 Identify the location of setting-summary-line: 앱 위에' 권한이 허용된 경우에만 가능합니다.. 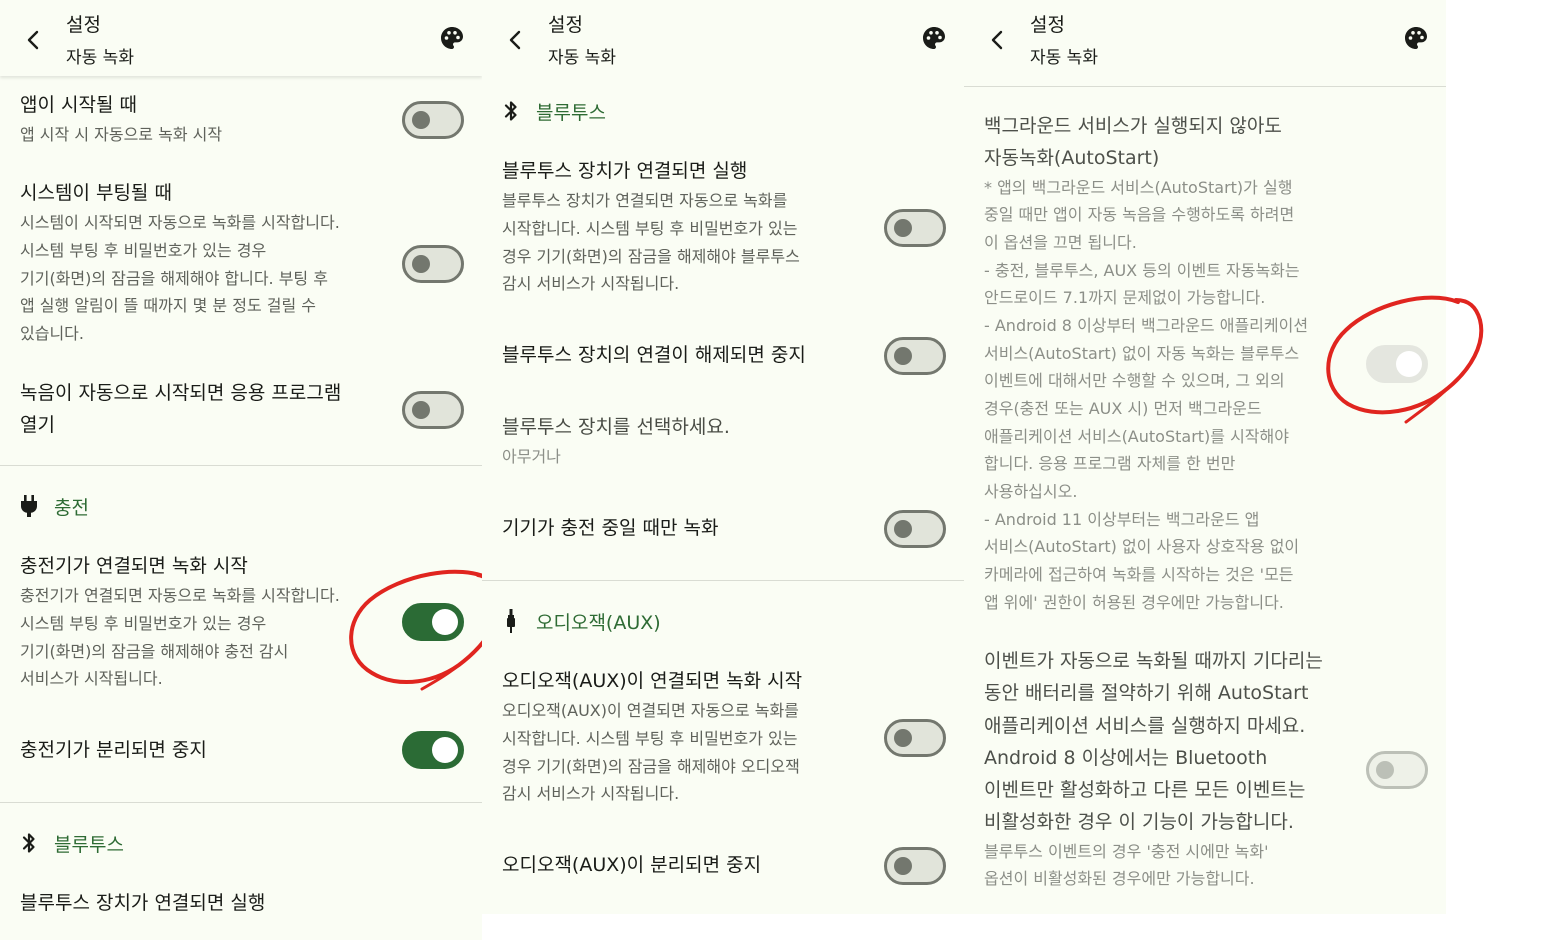
(1134, 602).